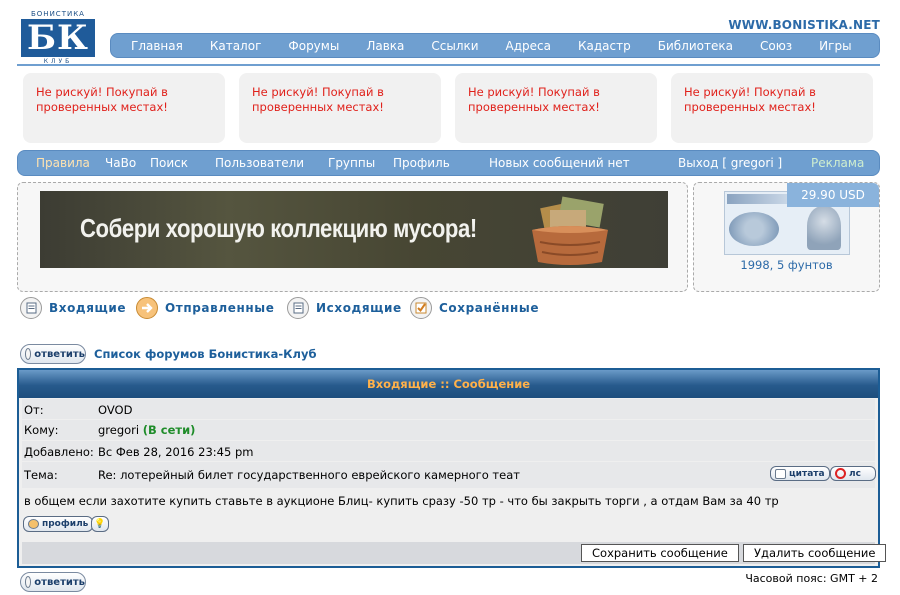 The height and width of the screenshot is (595, 900). I want to click on from-row: От: OVOD, so click(448, 409).